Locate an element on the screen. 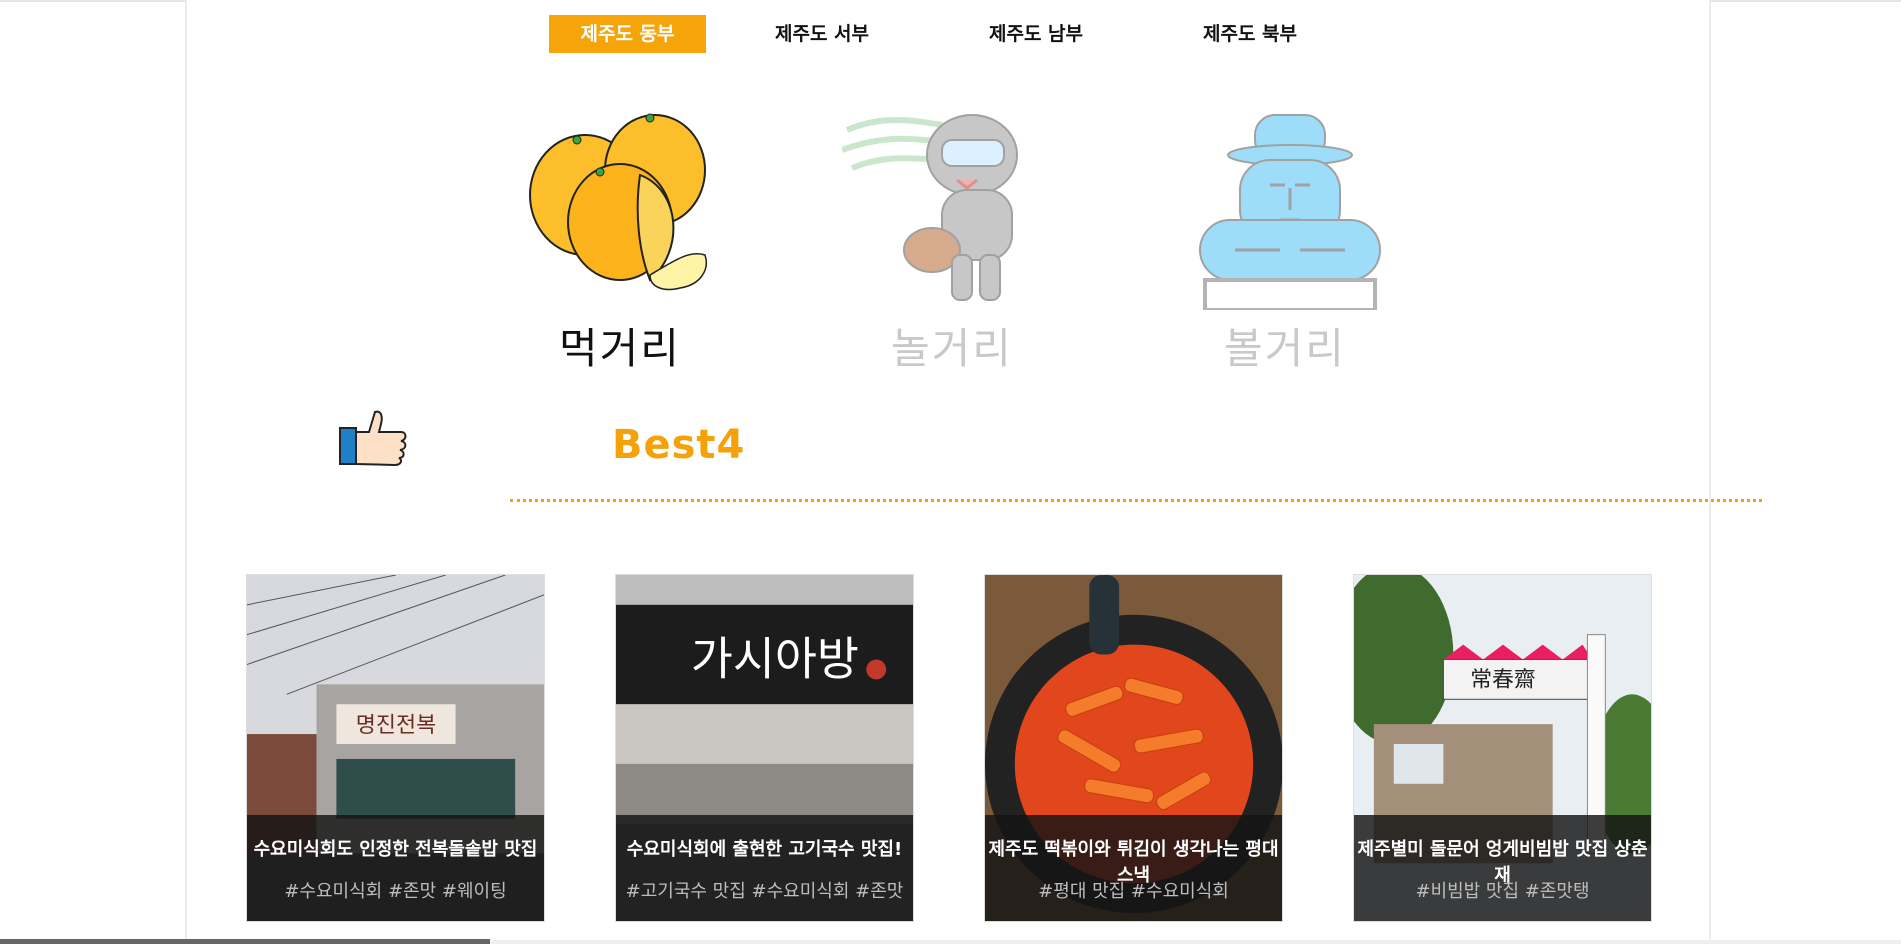  category-label-sights: 볼거리 is located at coordinates (1285, 348).